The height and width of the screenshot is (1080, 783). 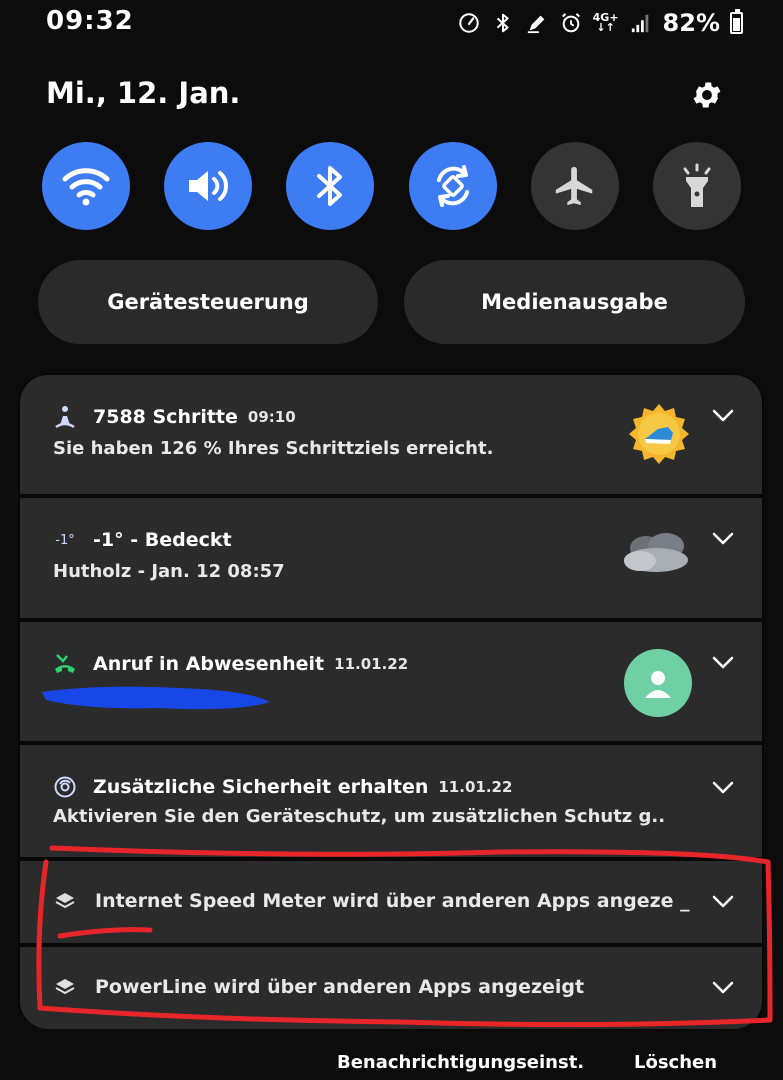 What do you see at coordinates (208, 302) in the screenshot?
I see `device-control-button: Gerätesteuerung` at bounding box center [208, 302].